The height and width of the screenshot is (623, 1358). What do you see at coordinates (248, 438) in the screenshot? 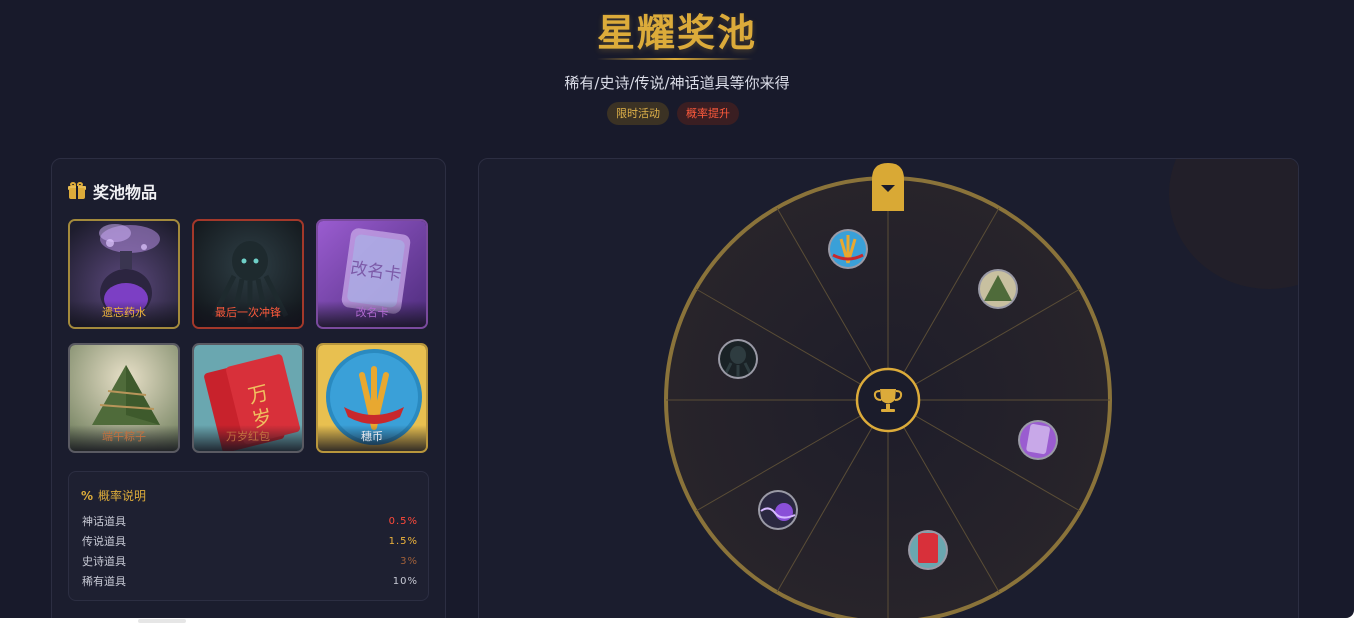
I see `item-label: 万岁红包` at bounding box center [248, 438].